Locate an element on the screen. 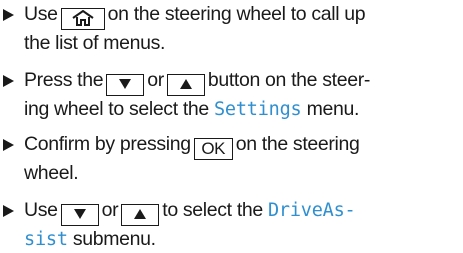 The height and width of the screenshot is (253, 463). step-2-line-2: ing wheel to select the Settings menu. is located at coordinates (241, 109).